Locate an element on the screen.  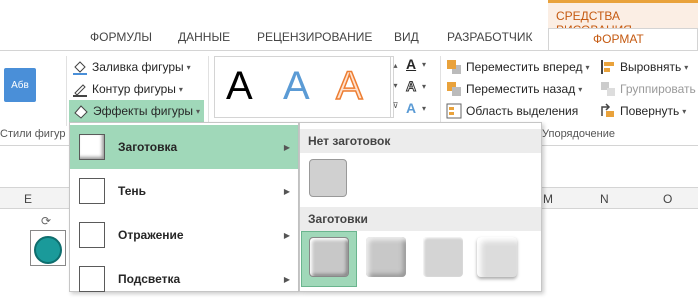
rotate-handle-icon: ⟳ is located at coordinates (46, 221).